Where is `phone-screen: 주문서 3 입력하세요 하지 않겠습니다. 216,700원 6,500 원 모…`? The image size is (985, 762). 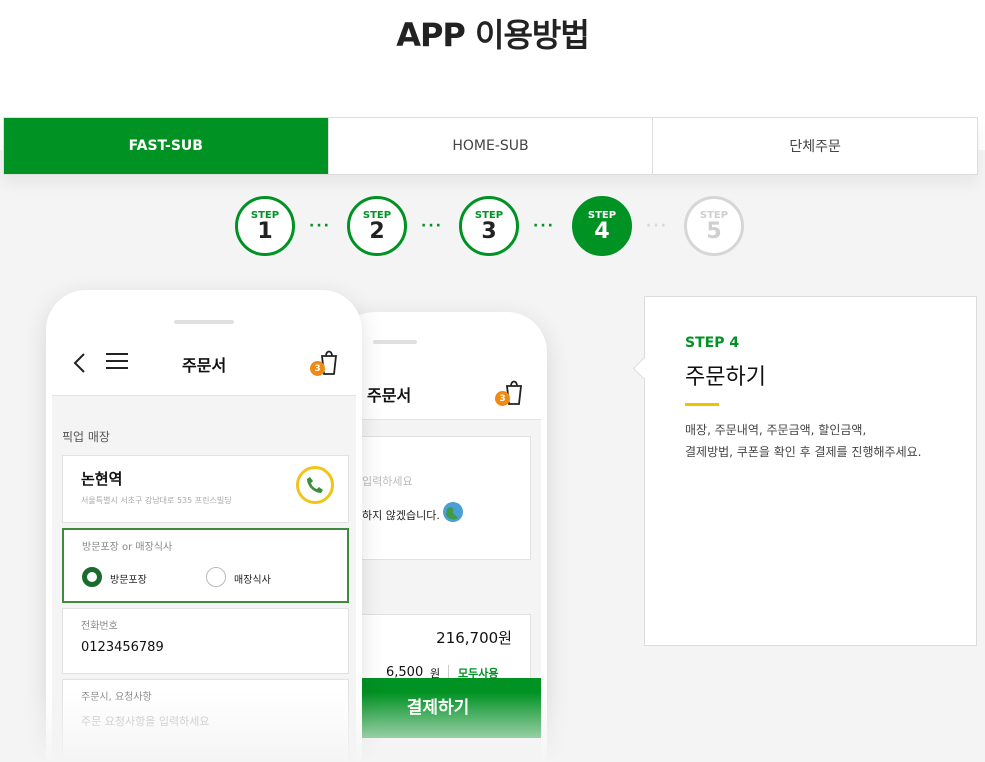 phone-screen: 주문서 3 입력하세요 하지 않겠습니다. 216,700원 6,500 원 모… is located at coordinates (438, 563).